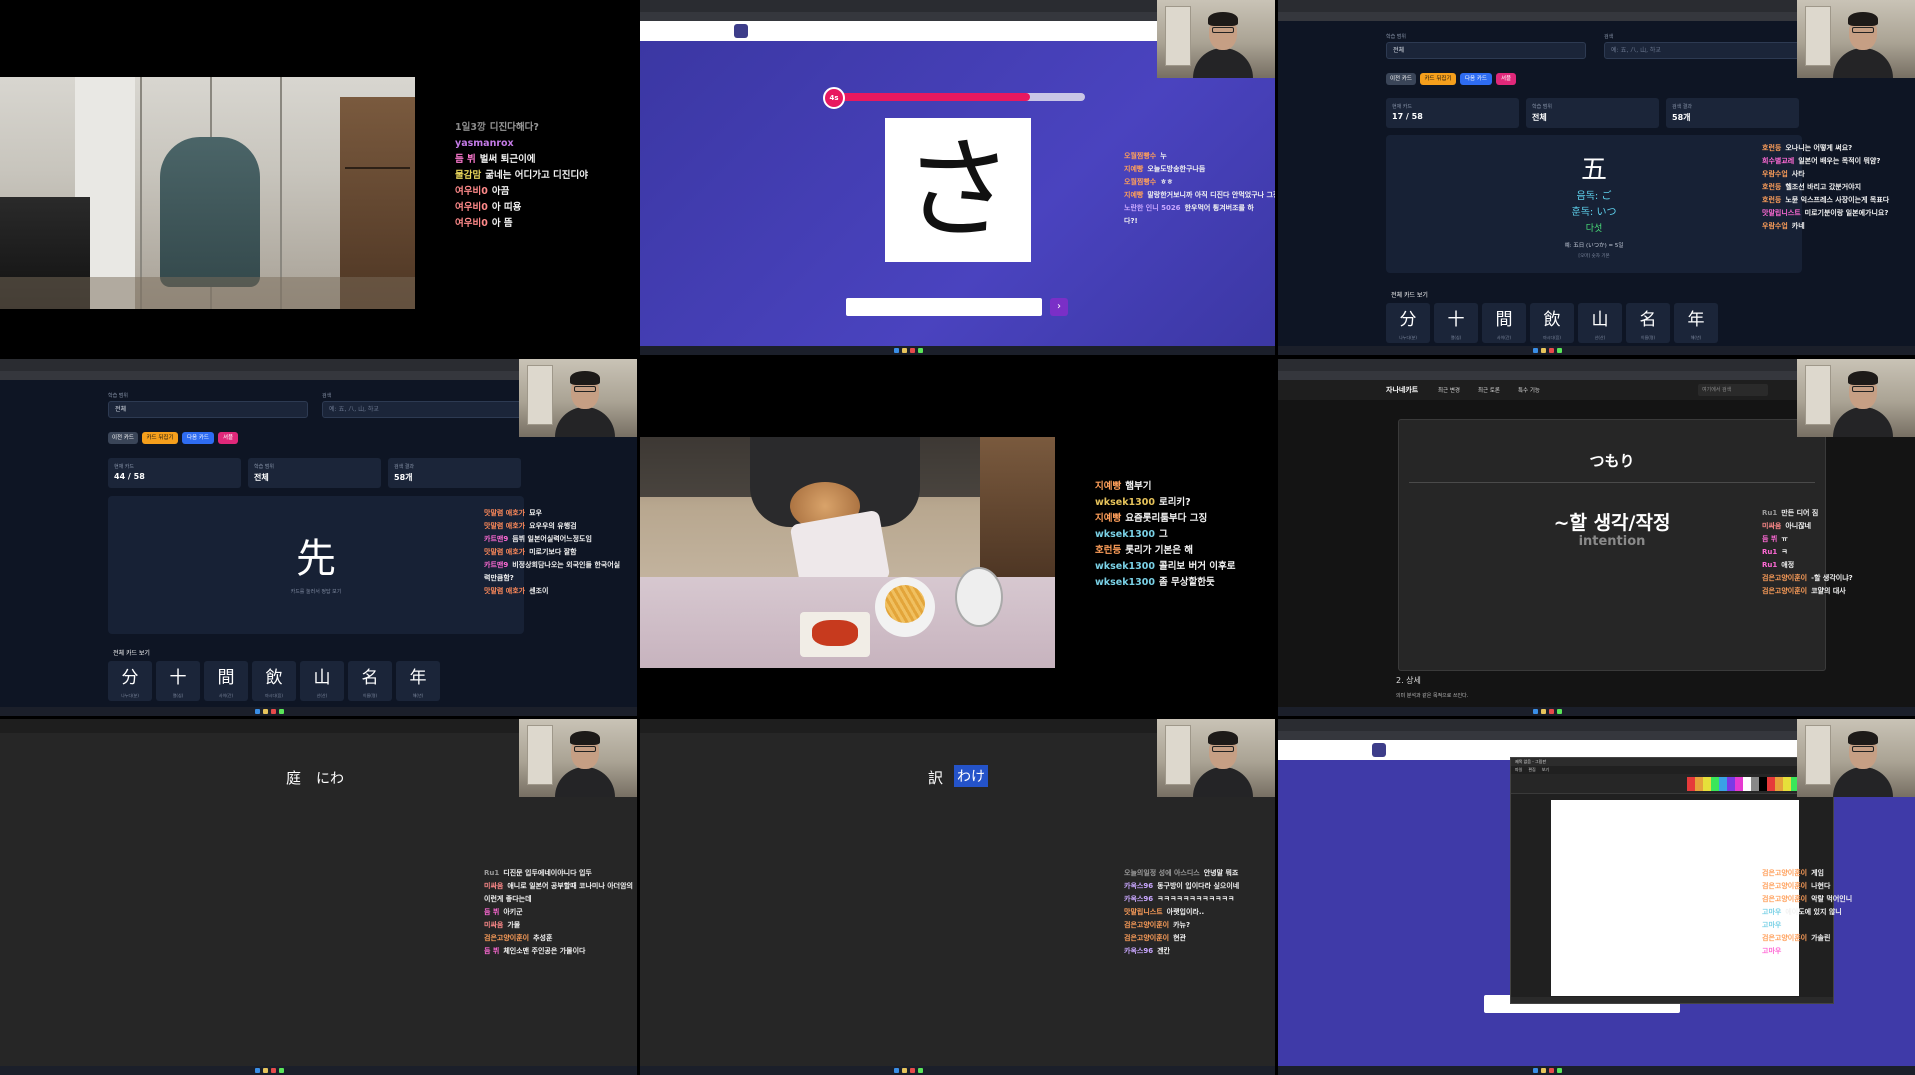  I want to click on wiki-search-input: 여기에서 검색, so click(1733, 390).